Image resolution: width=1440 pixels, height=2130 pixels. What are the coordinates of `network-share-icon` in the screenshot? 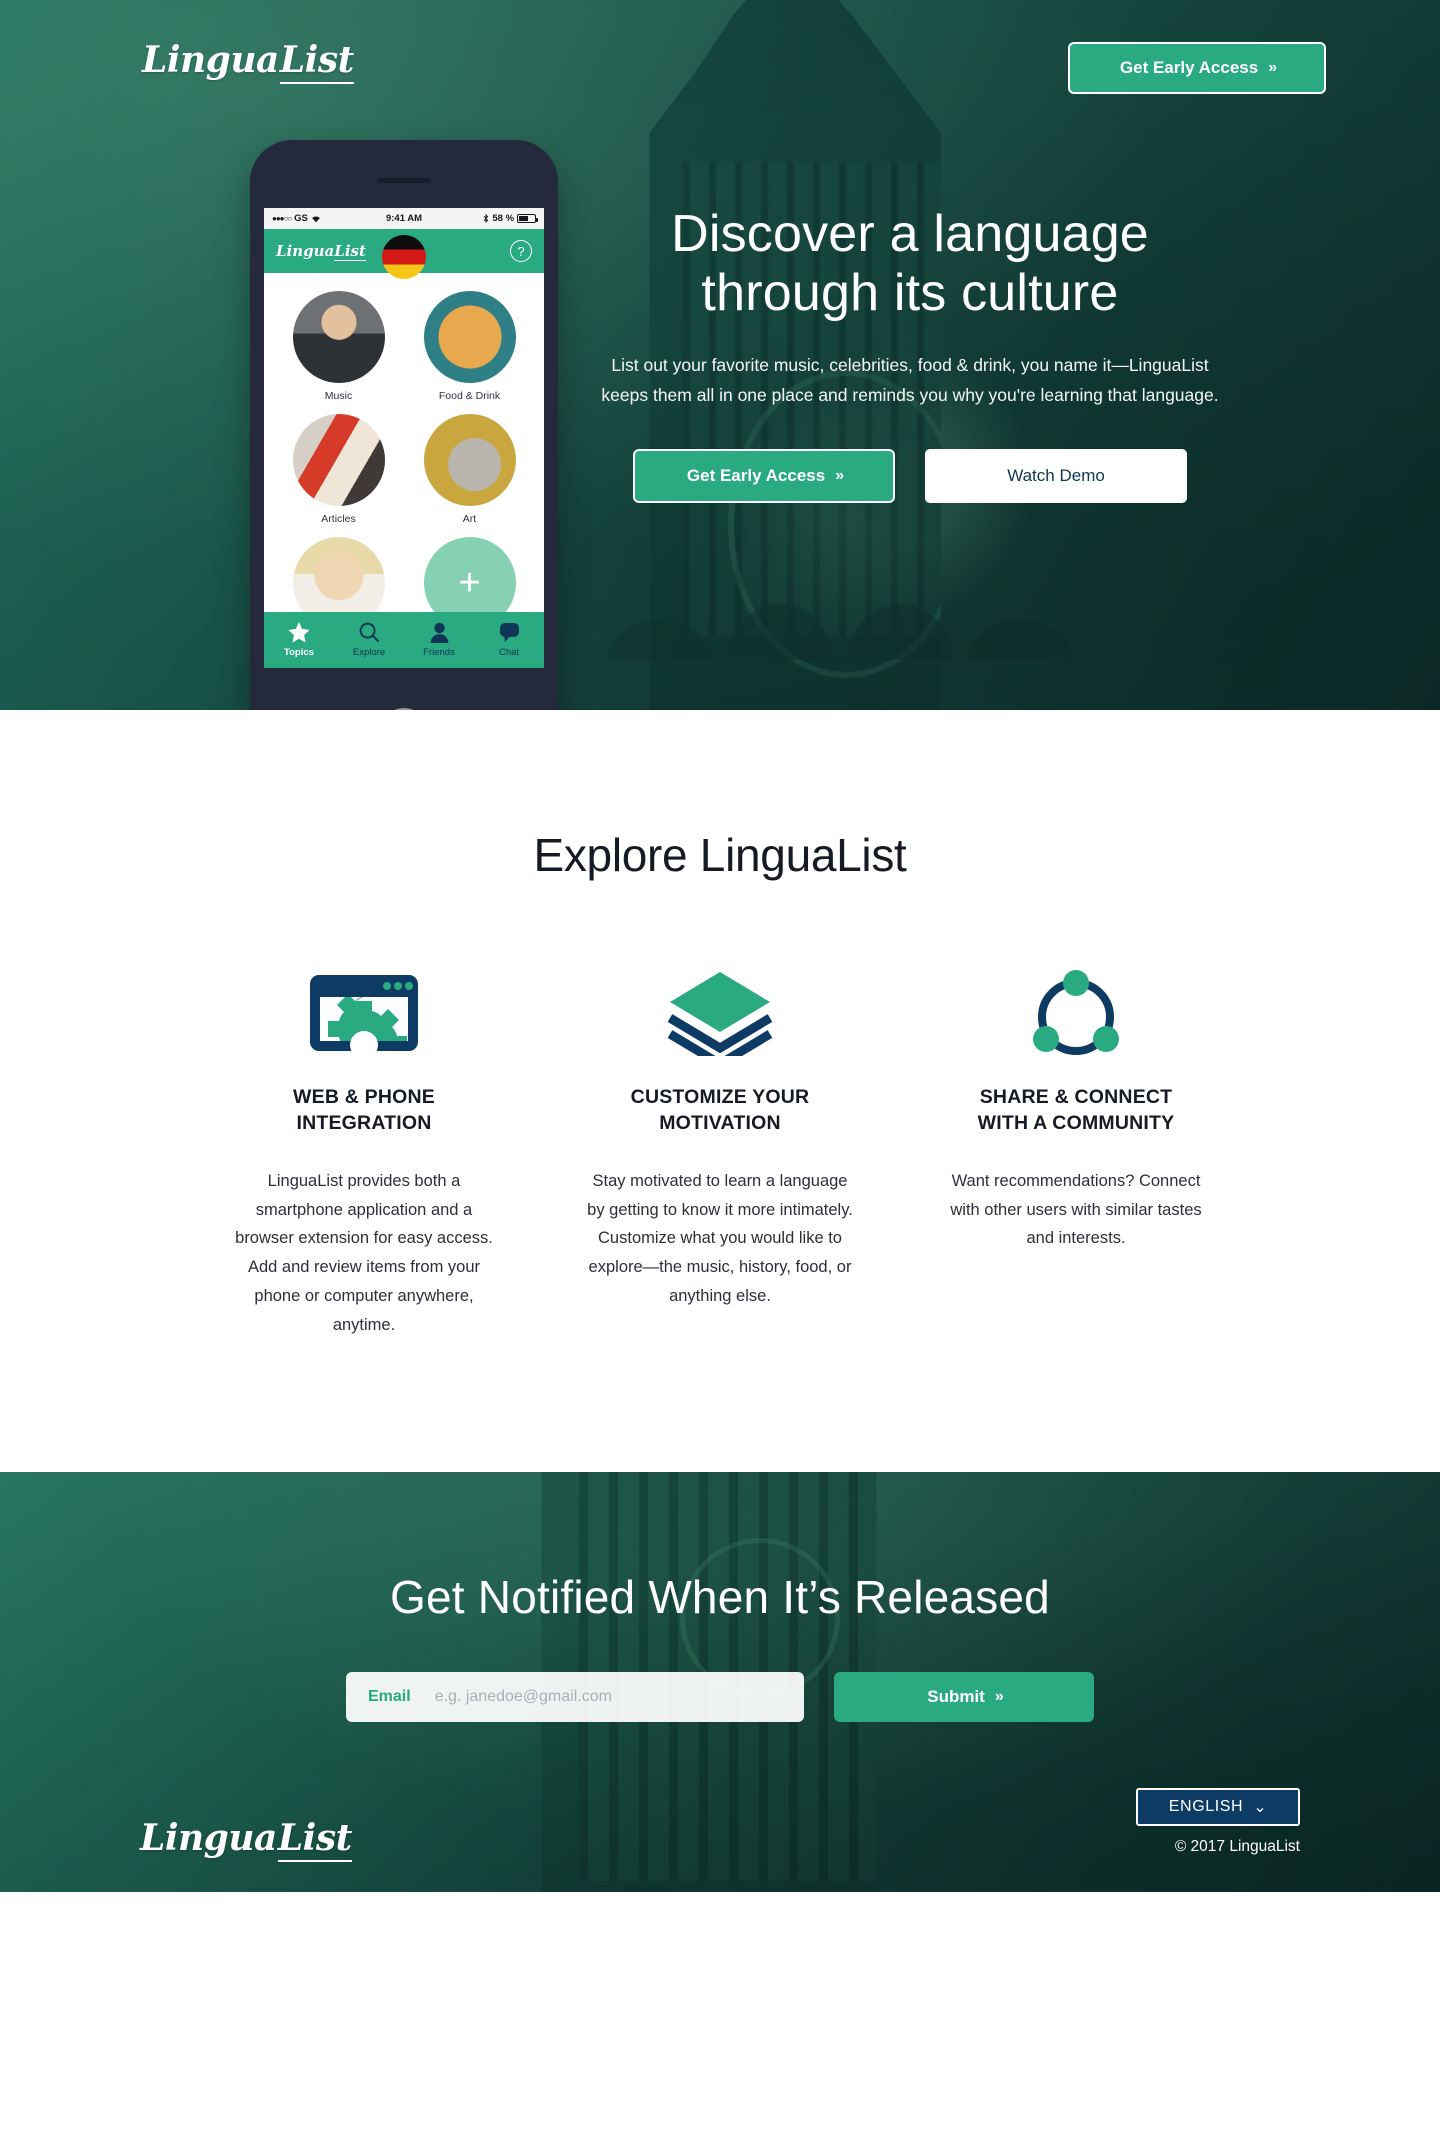 It's located at (1076, 1012).